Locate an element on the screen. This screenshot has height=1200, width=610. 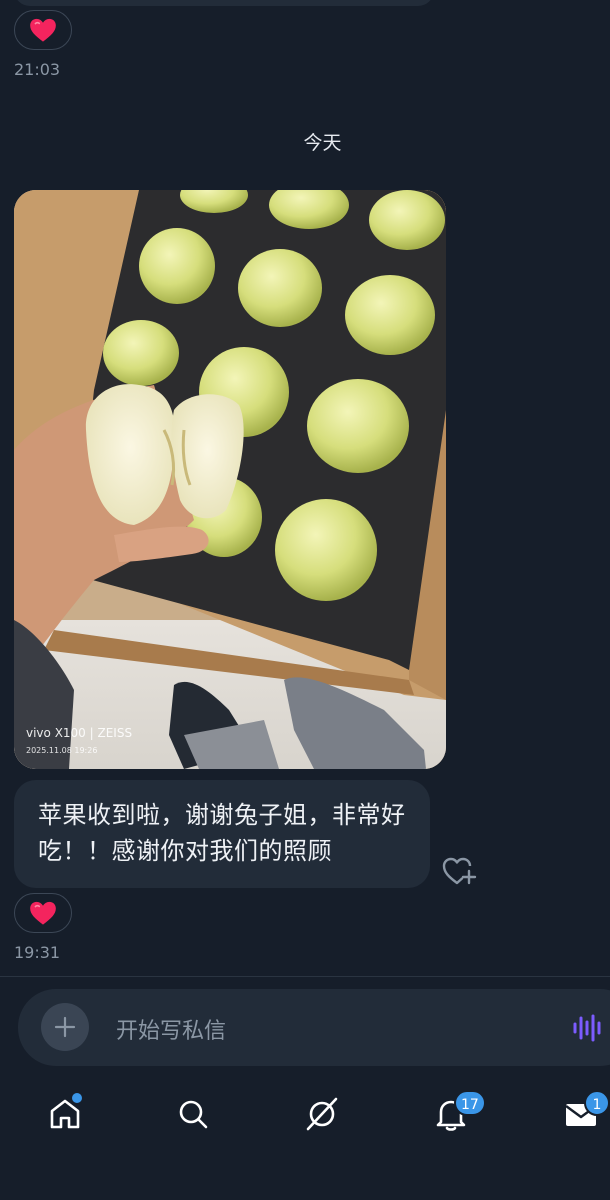
composer-divider is located at coordinates (305, 976).